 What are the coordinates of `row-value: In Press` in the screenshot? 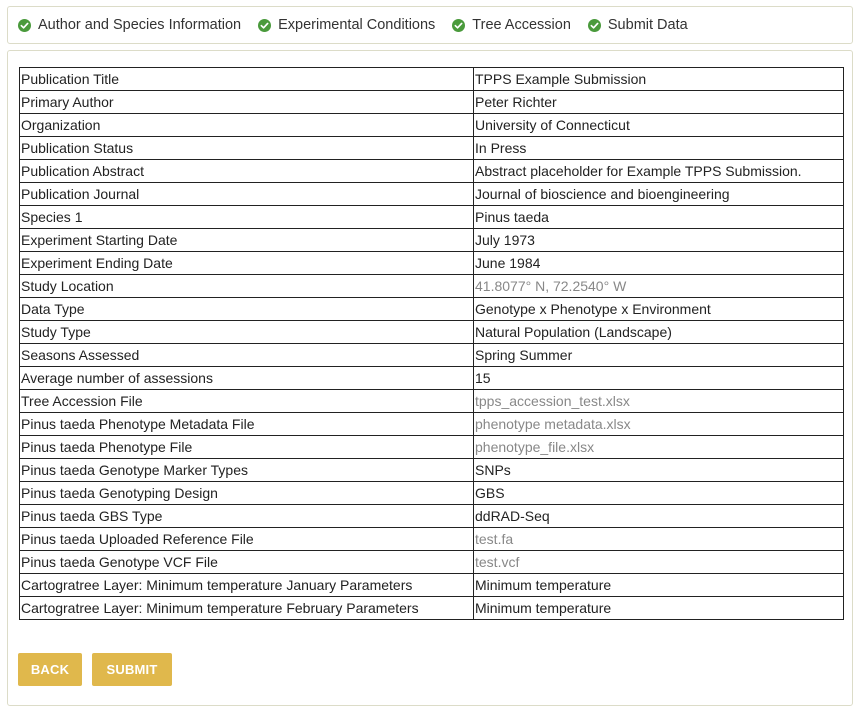 It's located at (658, 148).